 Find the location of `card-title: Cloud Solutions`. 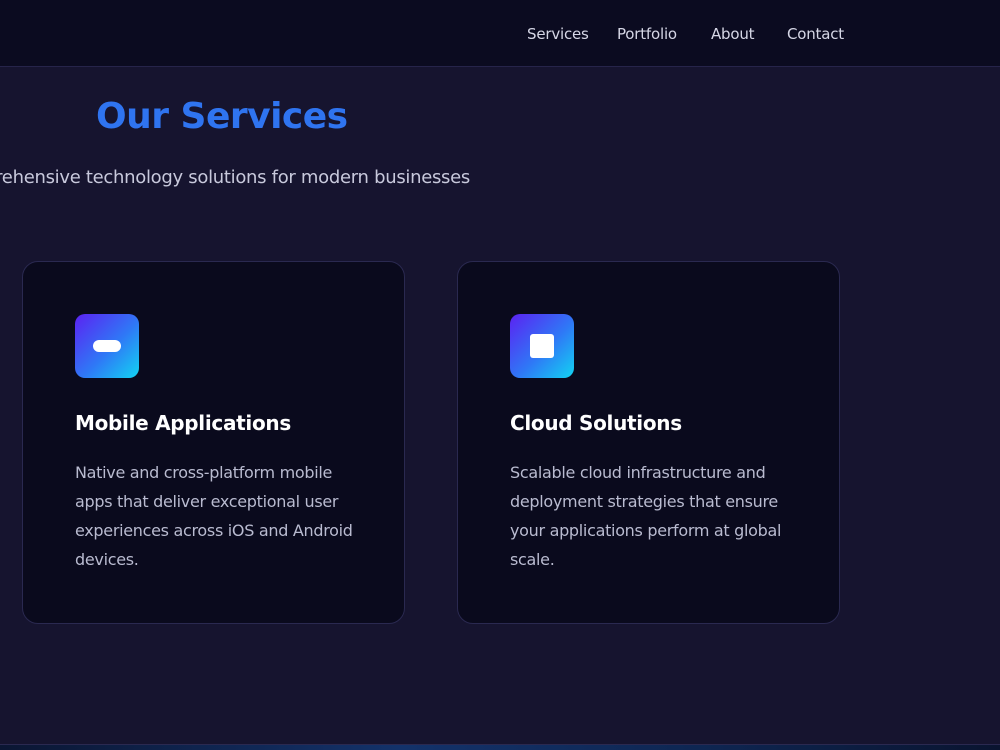

card-title: Cloud Solutions is located at coordinates (596, 423).